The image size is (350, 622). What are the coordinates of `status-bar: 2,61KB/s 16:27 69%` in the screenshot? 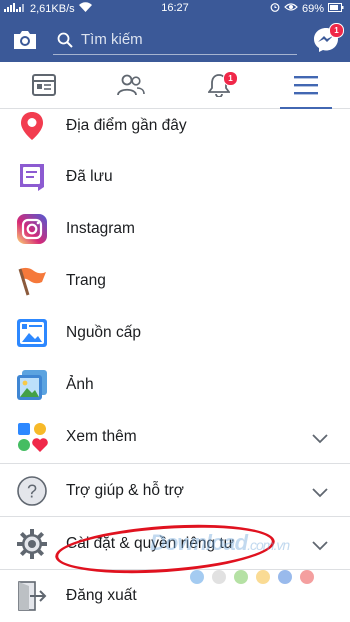 It's located at (175, 9).